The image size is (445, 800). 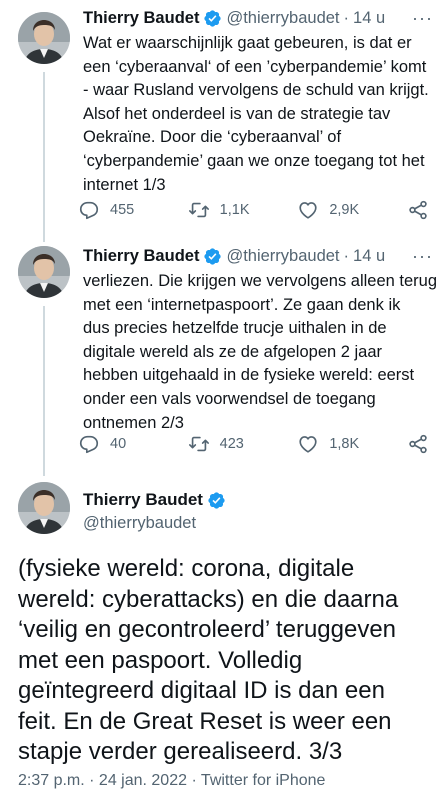 I want to click on main-author-name: Thierry Baudet, so click(x=143, y=500).